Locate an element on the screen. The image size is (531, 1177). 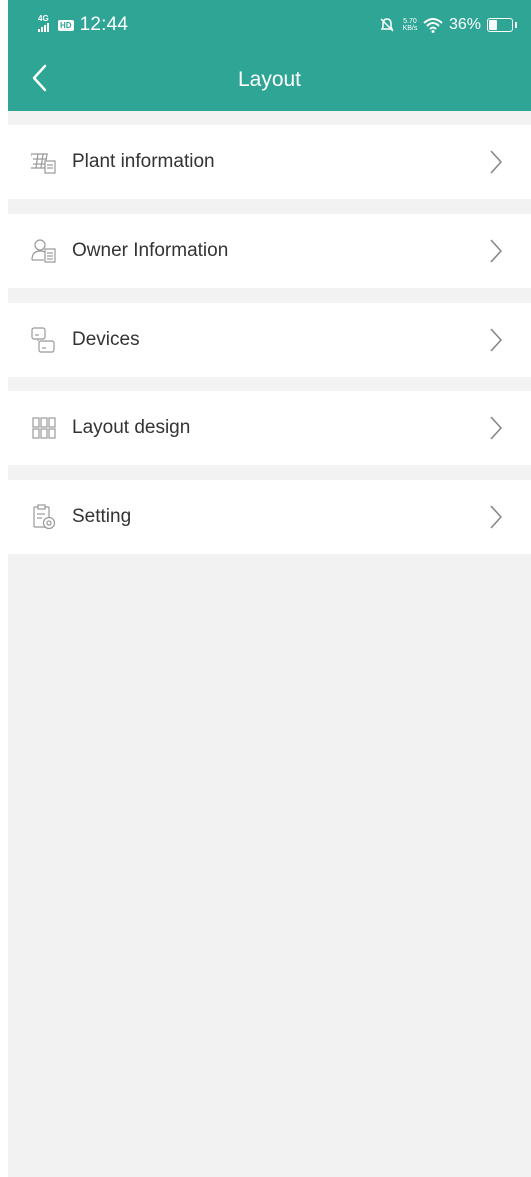
menu-item-devices: Devices is located at coordinates (269, 340).